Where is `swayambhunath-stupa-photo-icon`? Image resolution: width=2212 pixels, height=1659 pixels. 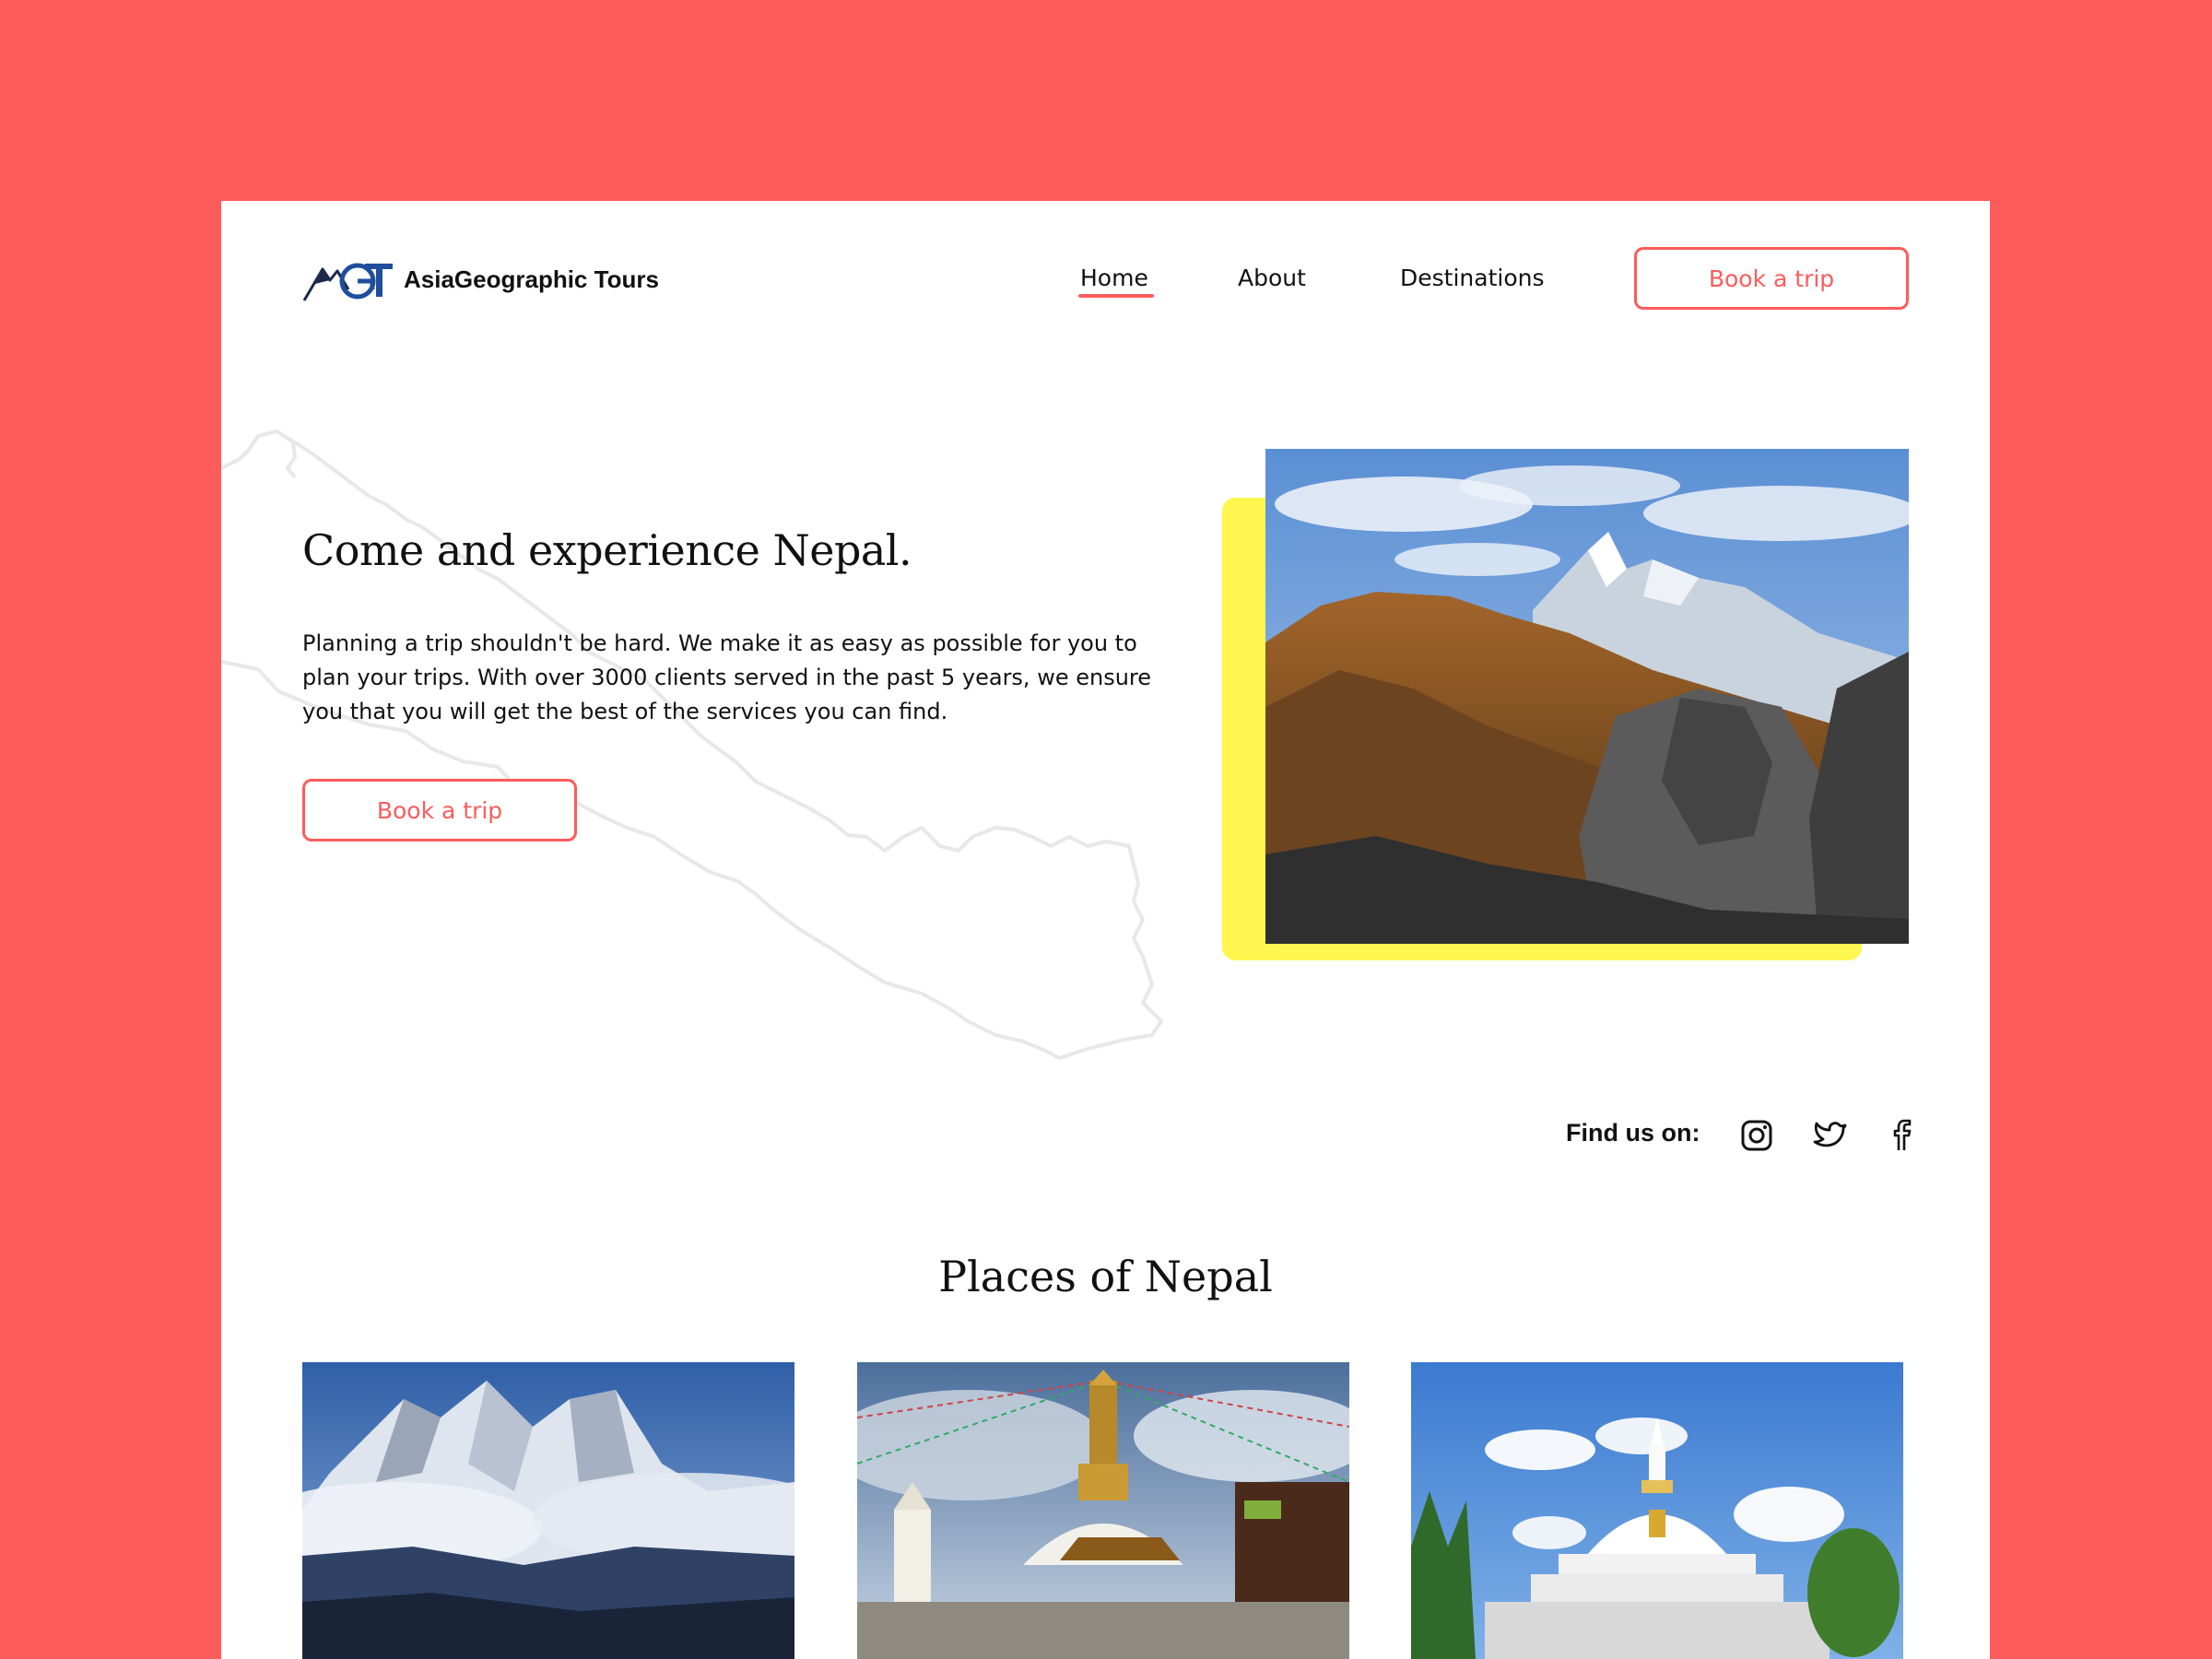
swayambhunath-stupa-photo-icon is located at coordinates (1103, 1510).